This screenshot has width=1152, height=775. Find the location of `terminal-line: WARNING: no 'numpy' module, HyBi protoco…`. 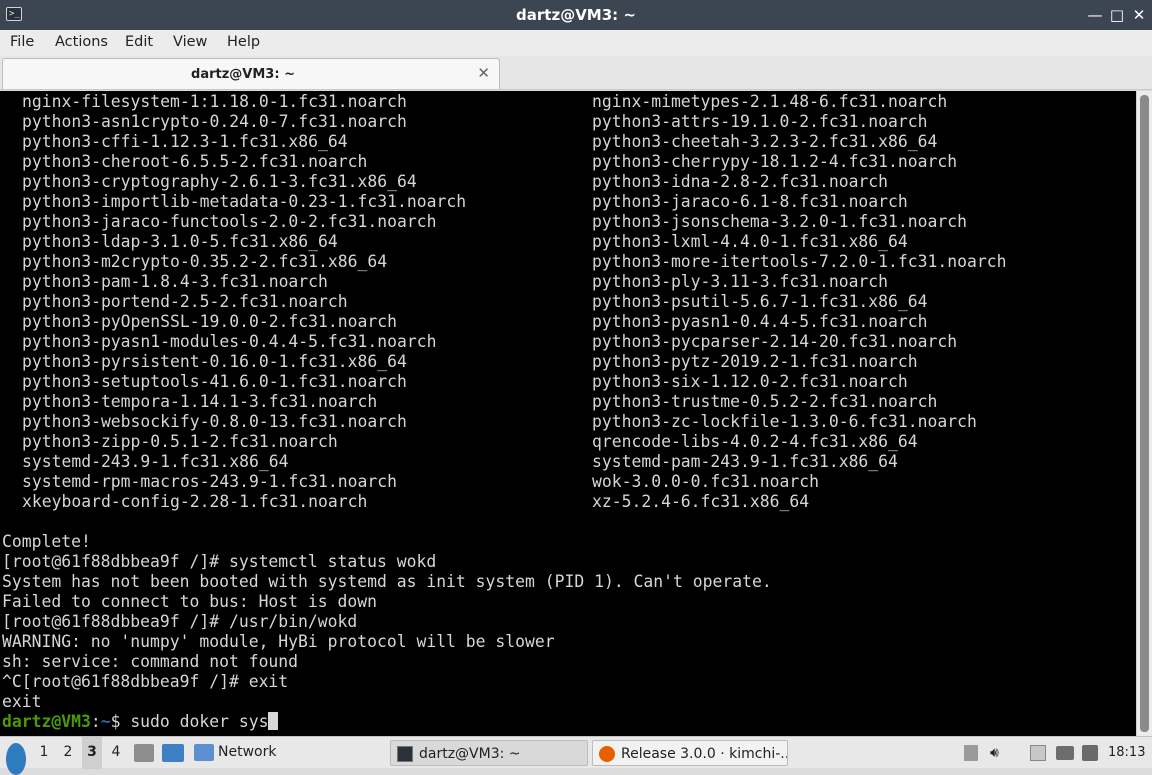

terminal-line: WARNING: no 'numpy' module, HyBi protoco… is located at coordinates (278, 641).